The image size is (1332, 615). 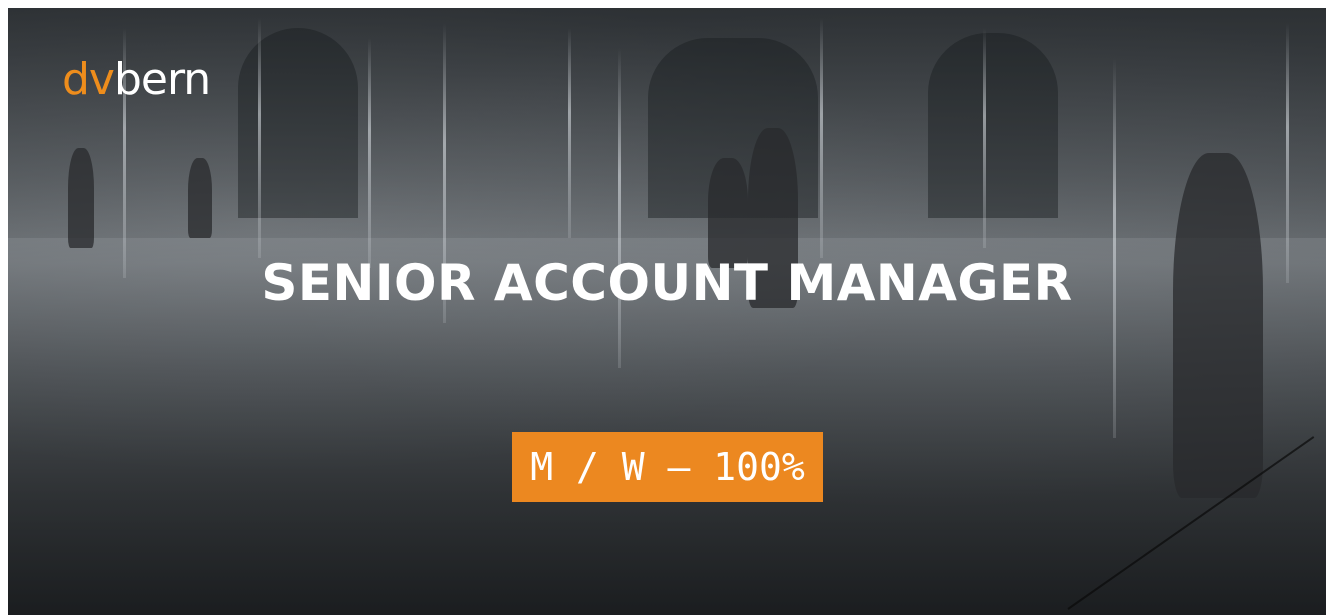 I want to click on workload-badge: M / W – 100%, so click(x=667, y=467).